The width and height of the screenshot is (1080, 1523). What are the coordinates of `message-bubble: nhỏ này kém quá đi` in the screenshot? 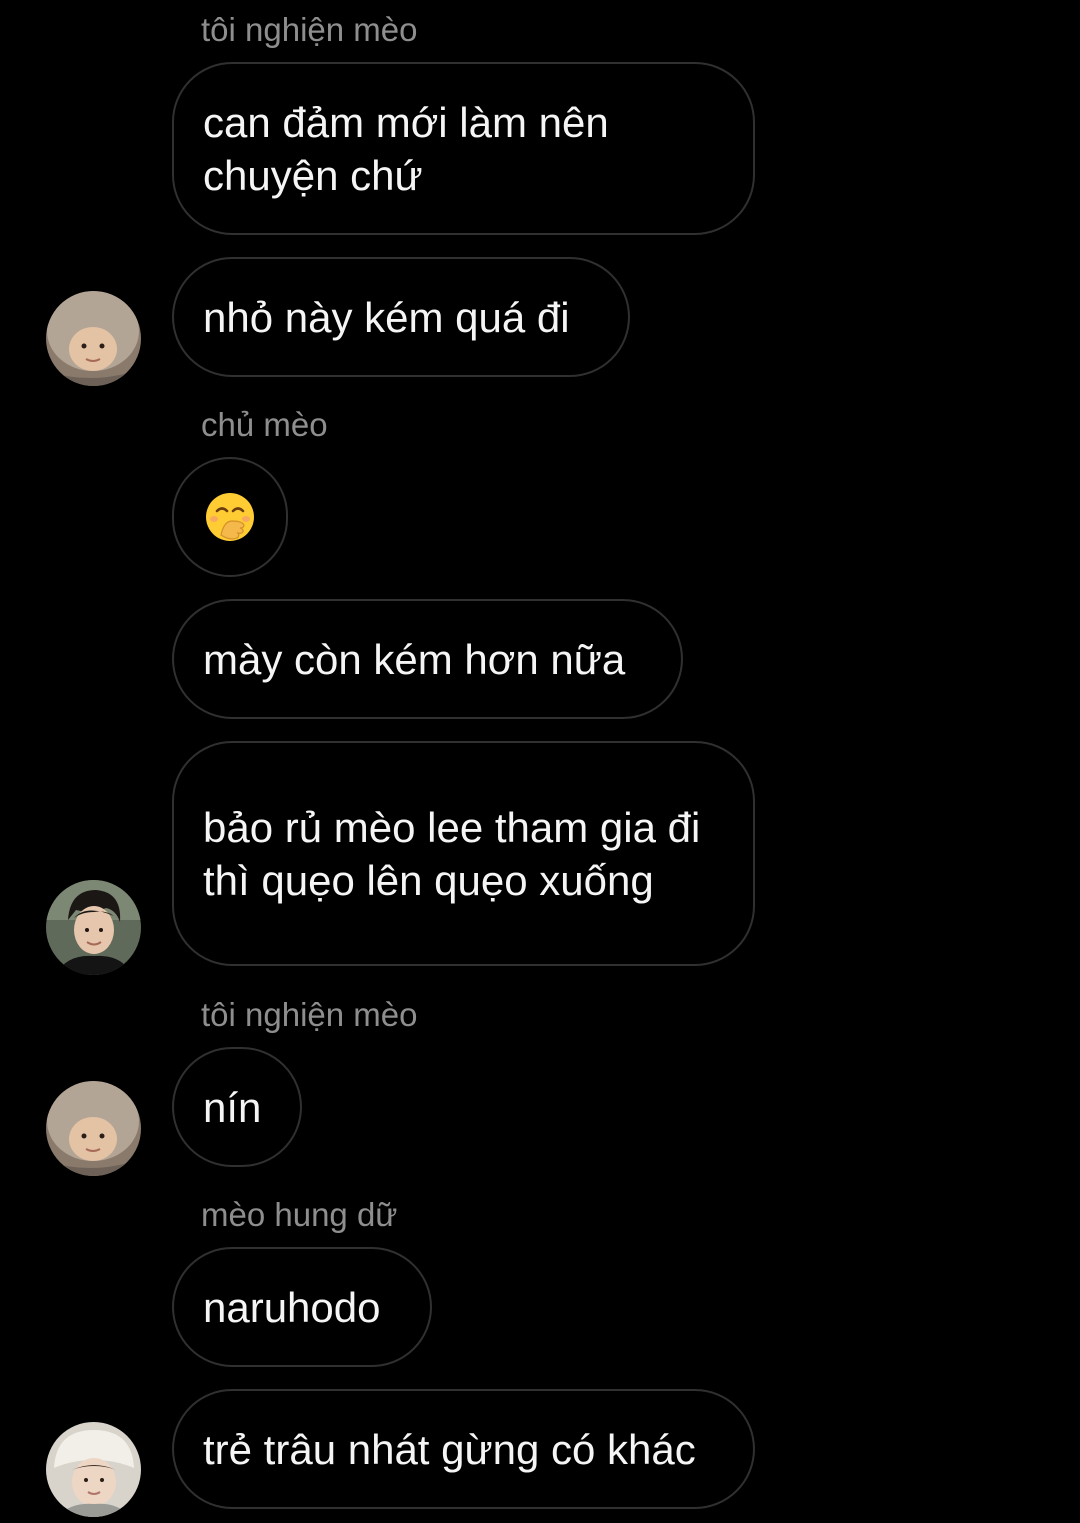 It's located at (401, 317).